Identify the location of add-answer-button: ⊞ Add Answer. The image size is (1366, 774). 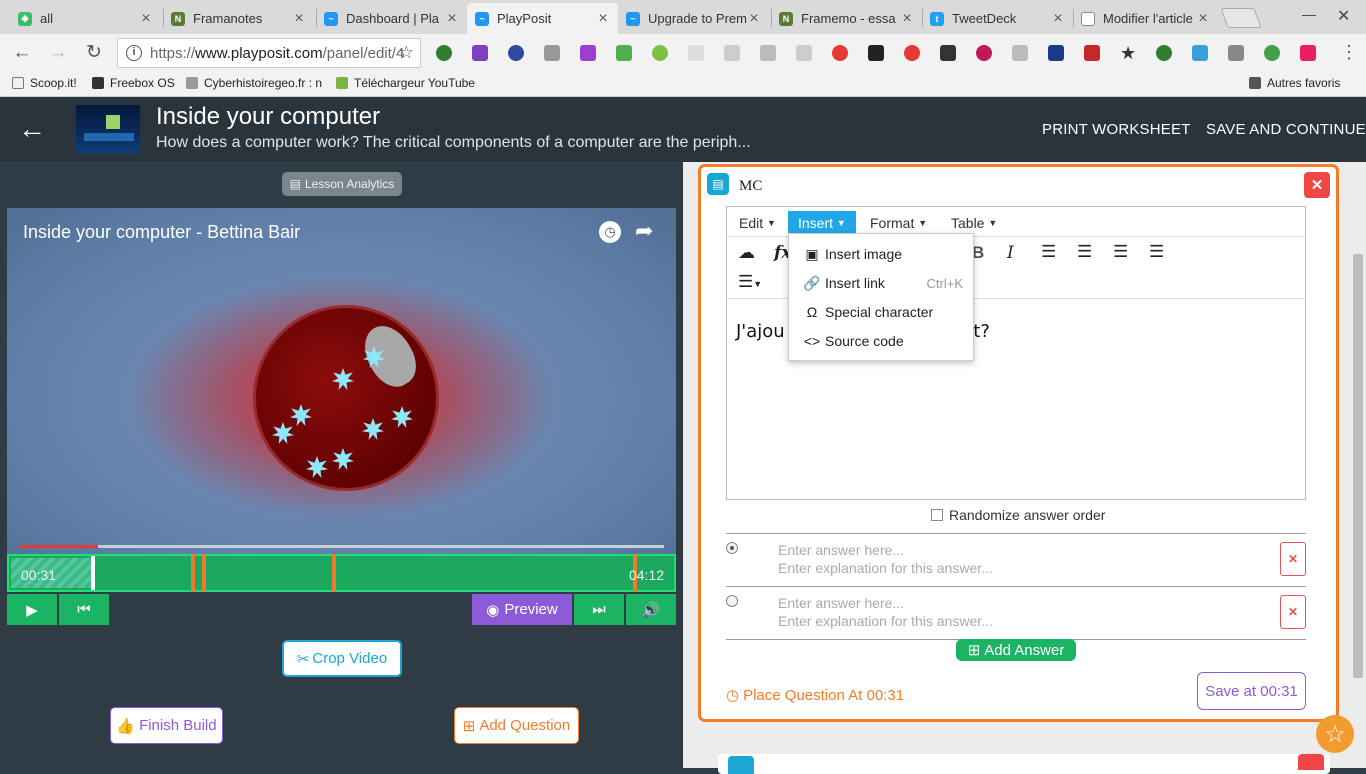
(1016, 650).